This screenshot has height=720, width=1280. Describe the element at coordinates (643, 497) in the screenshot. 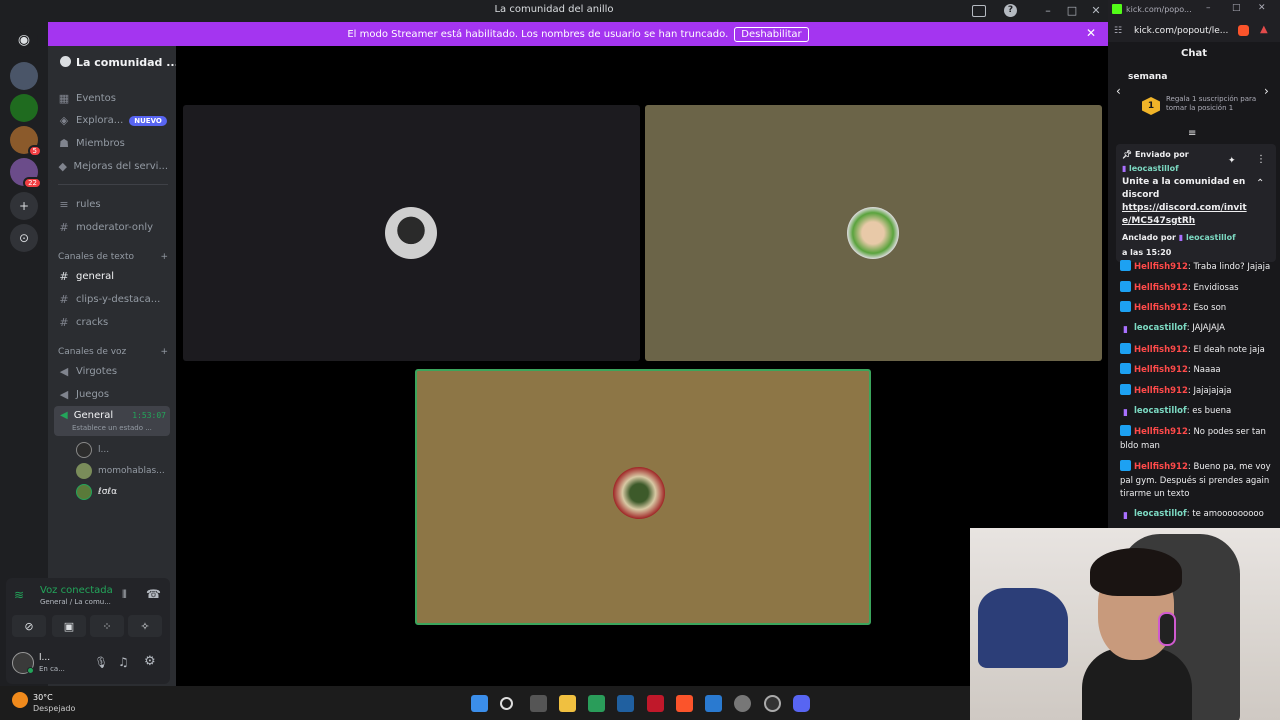

I see `participant-tile-speaking` at that location.